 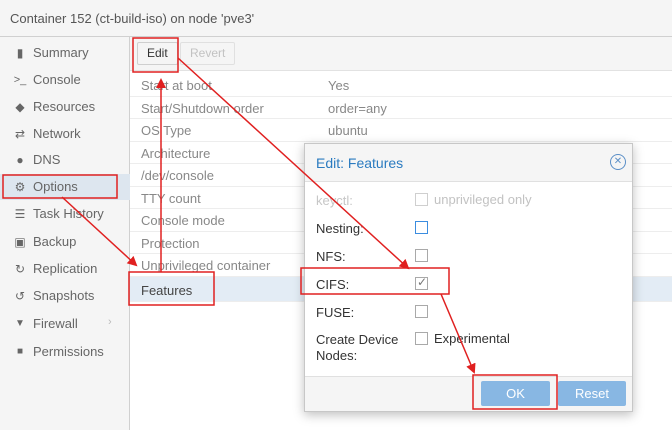 What do you see at coordinates (20, 134) in the screenshot?
I see `exchange-icon: ⇄` at bounding box center [20, 134].